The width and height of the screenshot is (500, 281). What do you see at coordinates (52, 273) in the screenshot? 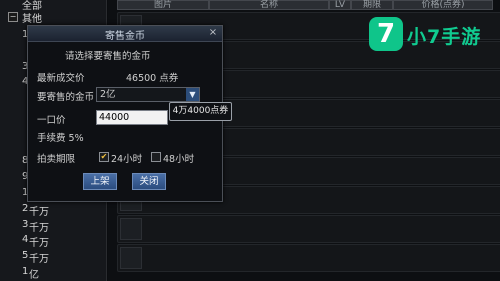
I see `category-item: 1亿` at bounding box center [52, 273].